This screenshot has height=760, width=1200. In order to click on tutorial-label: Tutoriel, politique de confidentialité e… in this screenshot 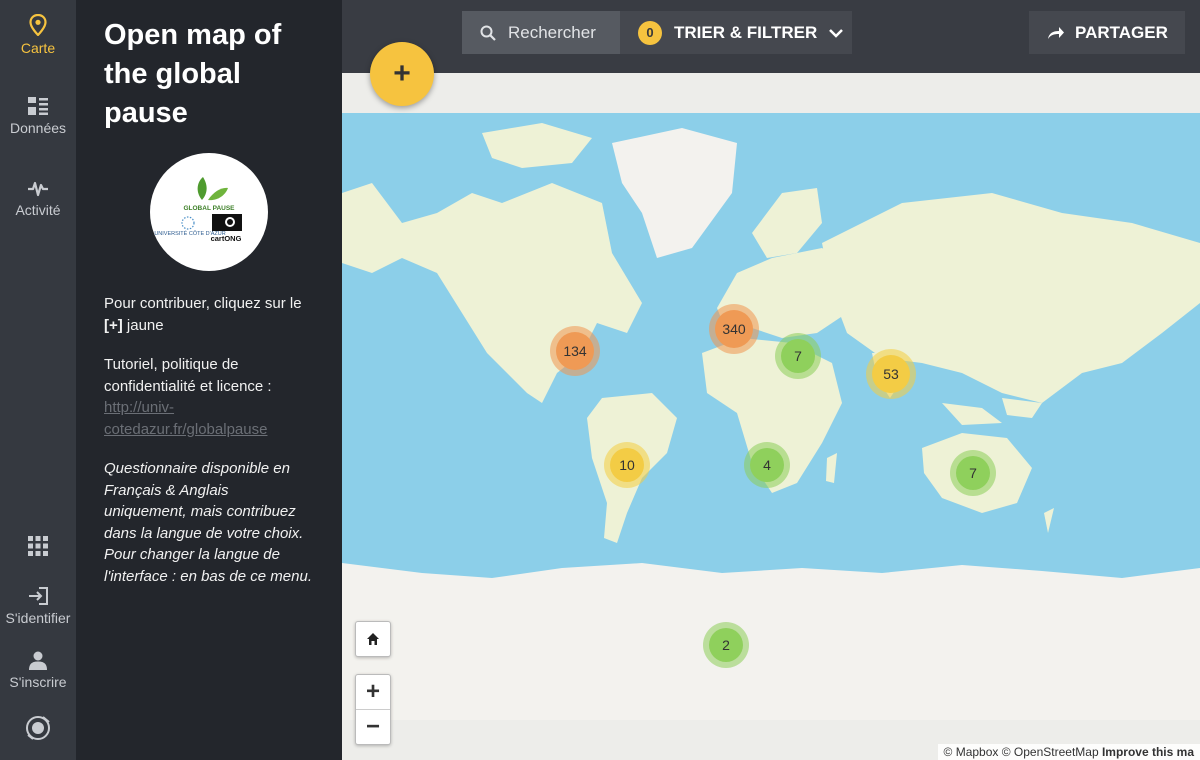, I will do `click(188, 375)`.